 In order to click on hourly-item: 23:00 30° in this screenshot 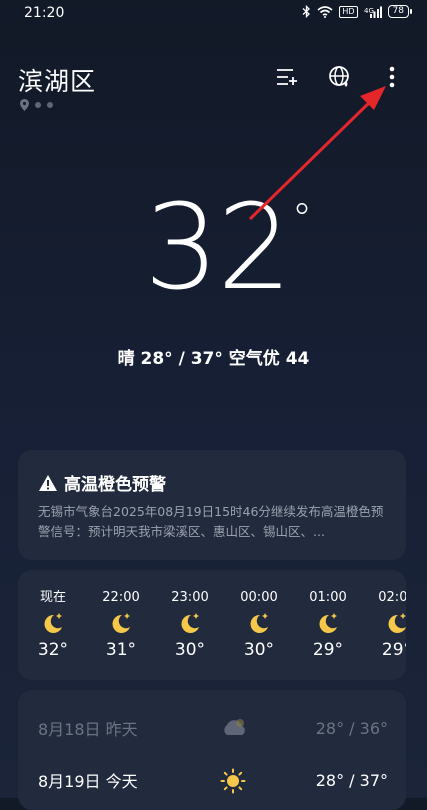, I will do `click(190, 625)`.